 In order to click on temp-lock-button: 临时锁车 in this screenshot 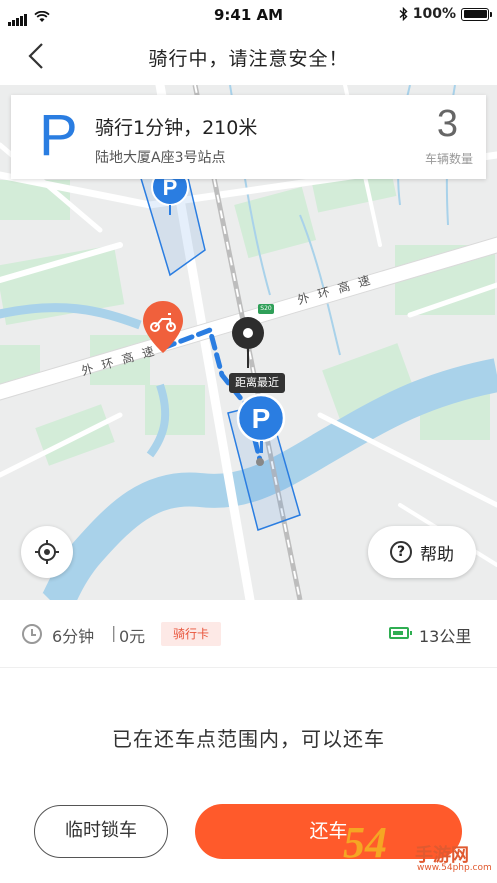, I will do `click(101, 831)`.